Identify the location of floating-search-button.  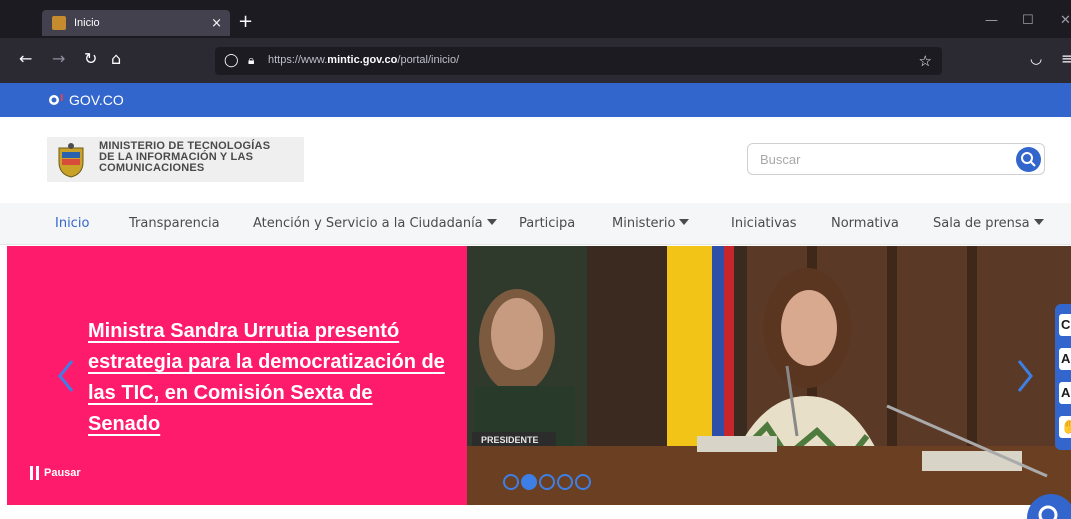
(1049, 506).